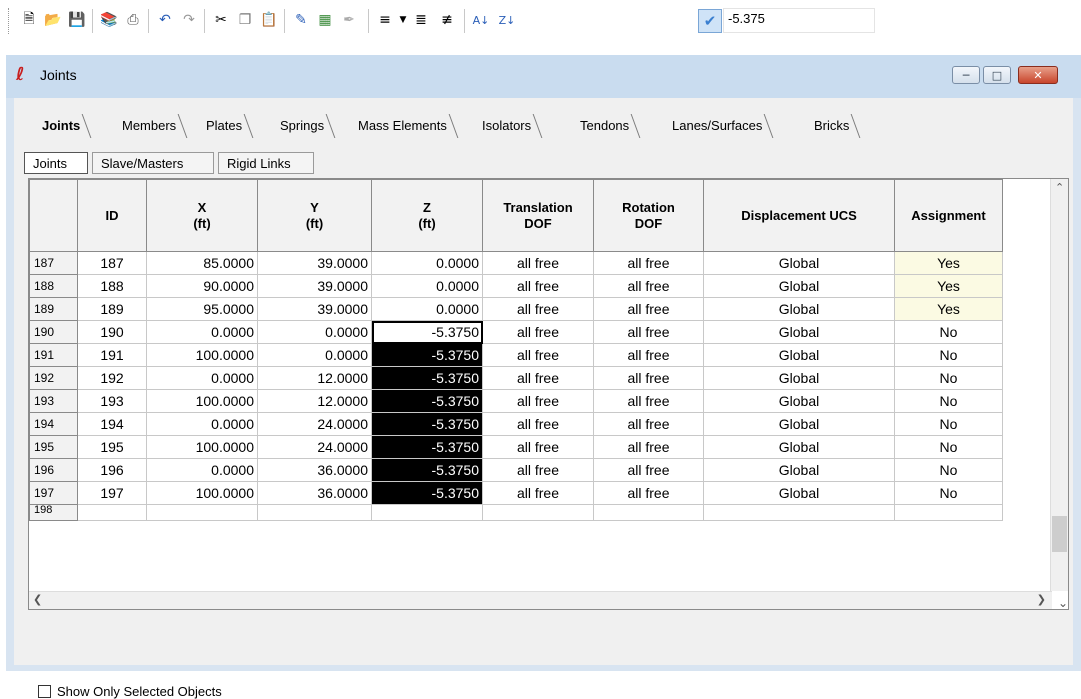 This screenshot has width=1081, height=699. What do you see at coordinates (202, 263) in the screenshot?
I see `cell-x: 85.0000` at bounding box center [202, 263].